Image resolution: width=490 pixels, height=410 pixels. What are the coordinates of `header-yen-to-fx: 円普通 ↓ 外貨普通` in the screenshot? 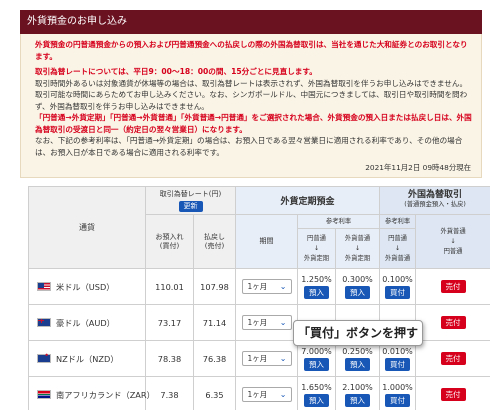 It's located at (398, 248).